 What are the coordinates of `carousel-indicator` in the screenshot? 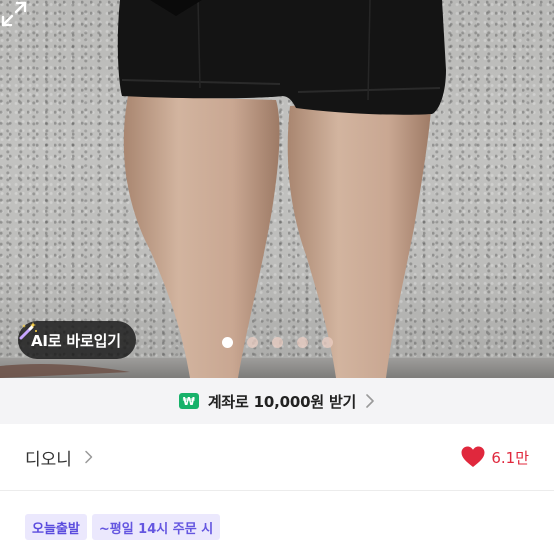 It's located at (277, 342).